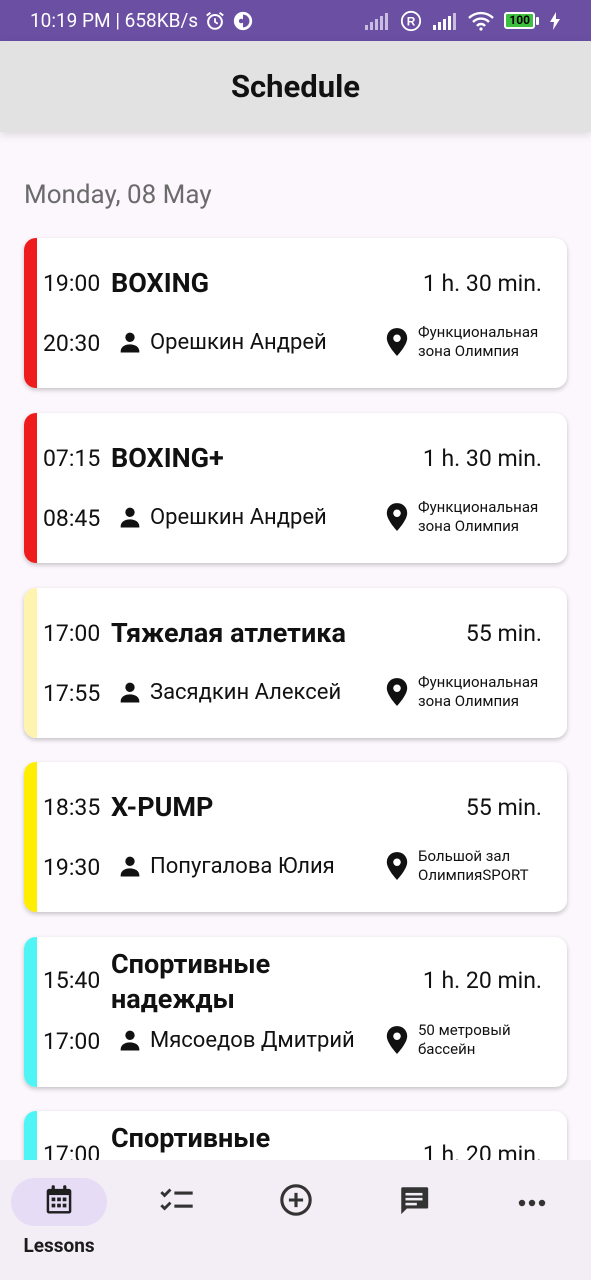 The width and height of the screenshot is (591, 1280). Describe the element at coordinates (481, 21) in the screenshot. I see `wifi-icon` at that location.